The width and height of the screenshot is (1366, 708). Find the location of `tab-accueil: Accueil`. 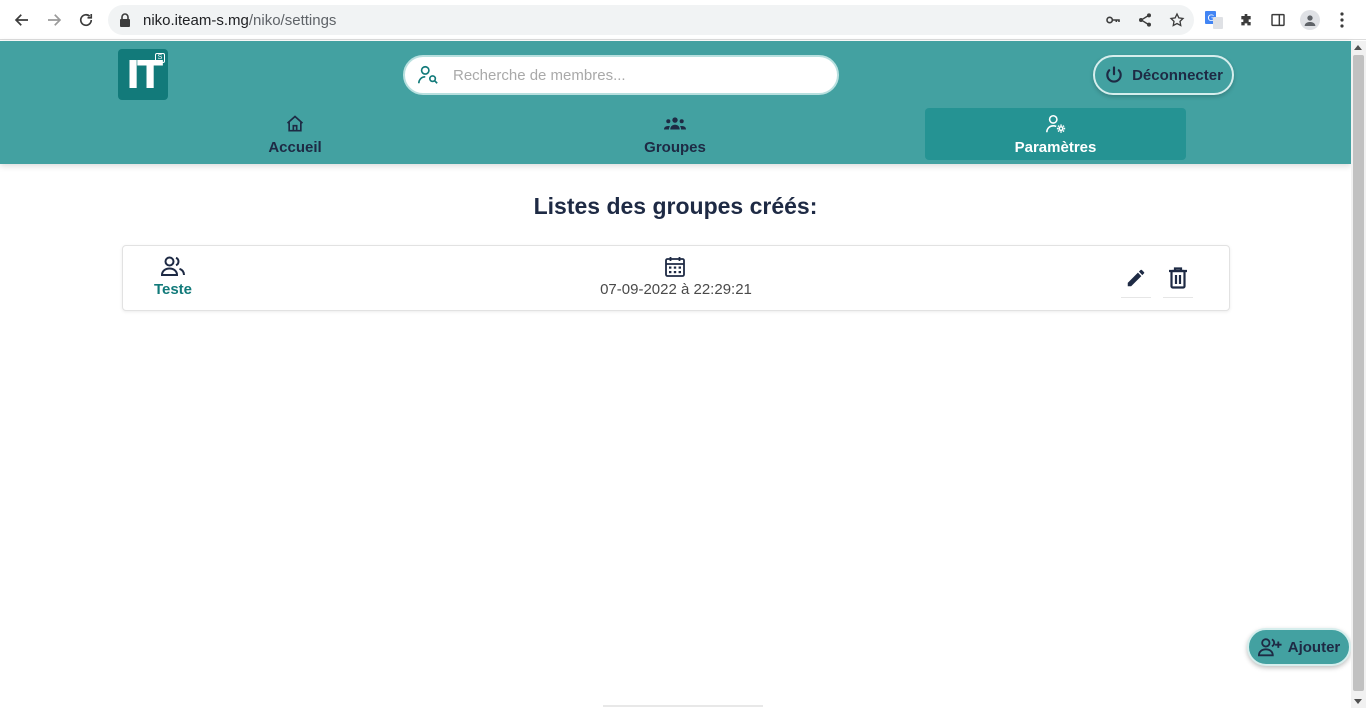

tab-accueil: Accueil is located at coordinates (295, 134).